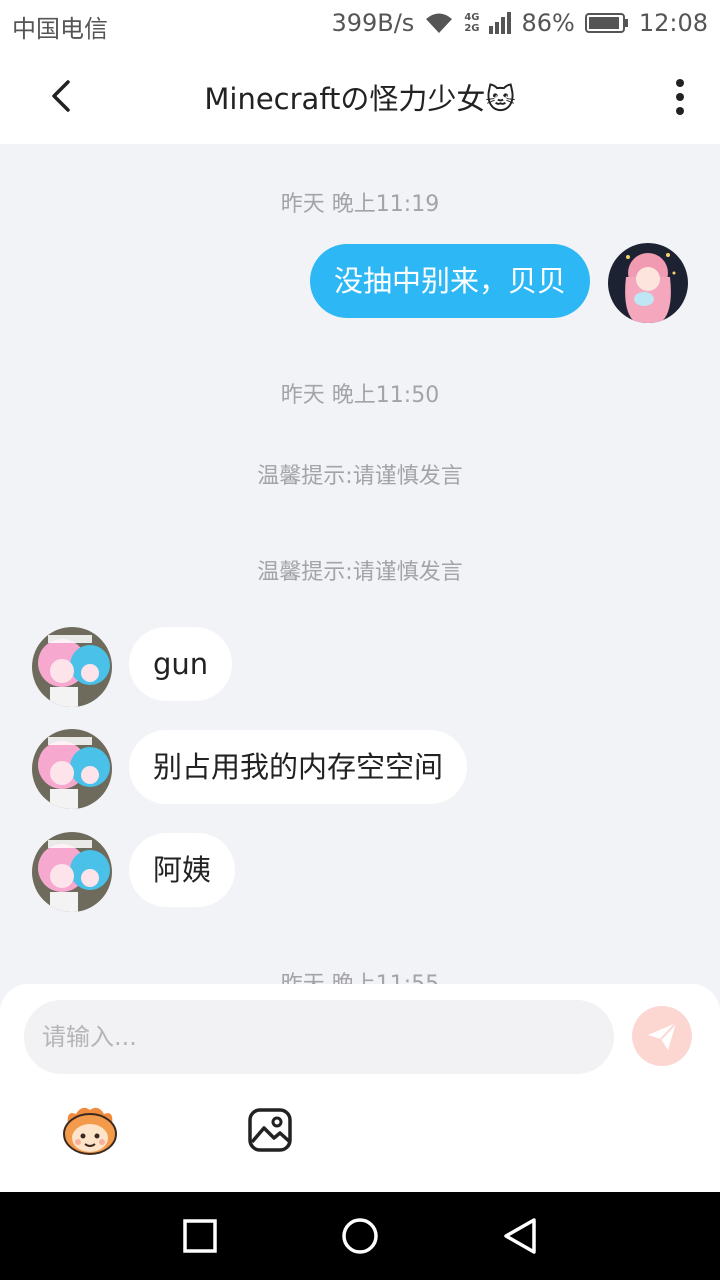 This screenshot has width=720, height=1280. Describe the element at coordinates (673, 23) in the screenshot. I see `clock: 12:08` at that location.